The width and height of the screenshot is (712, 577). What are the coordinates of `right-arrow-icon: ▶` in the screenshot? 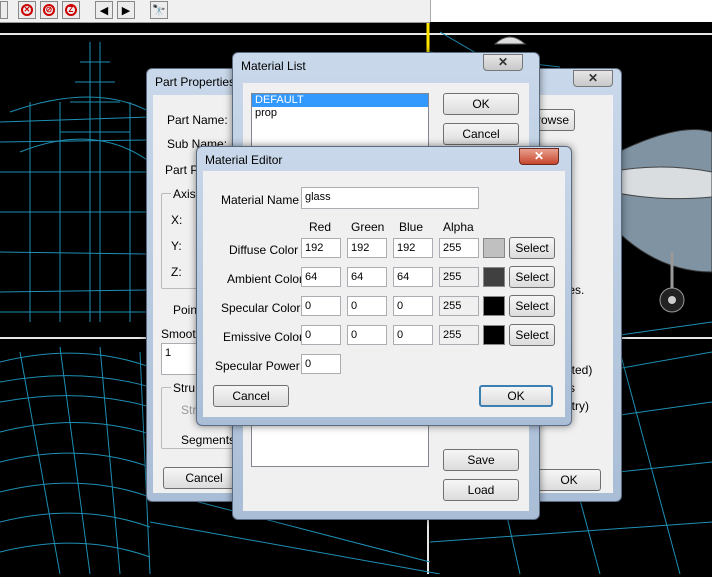 It's located at (126, 10).